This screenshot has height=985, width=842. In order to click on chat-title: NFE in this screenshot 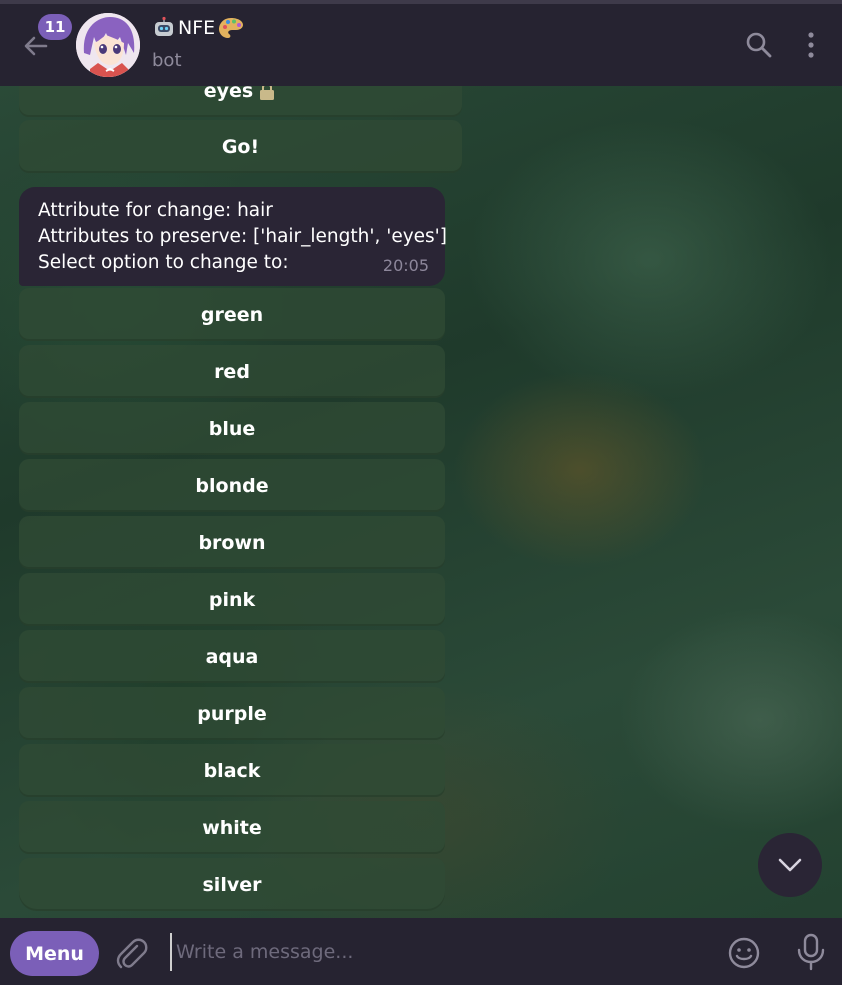, I will do `click(198, 28)`.